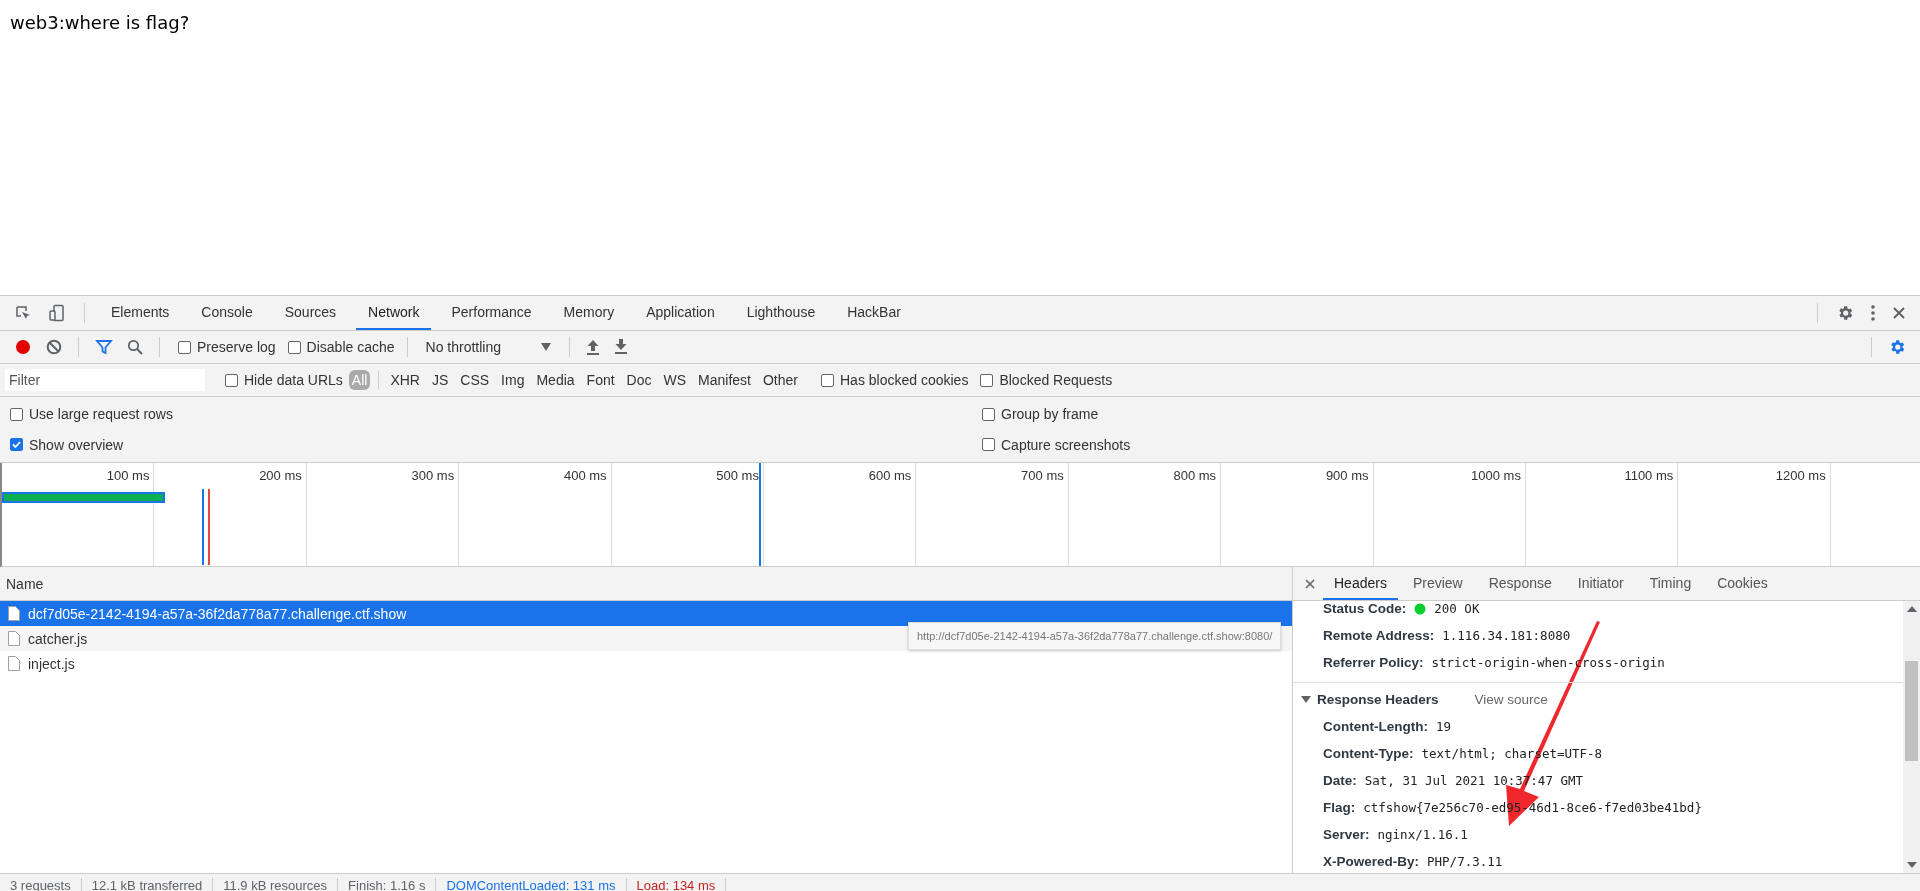 This screenshot has height=891, width=1920. Describe the element at coordinates (1511, 699) in the screenshot. I see `view-source-link: View source` at that location.